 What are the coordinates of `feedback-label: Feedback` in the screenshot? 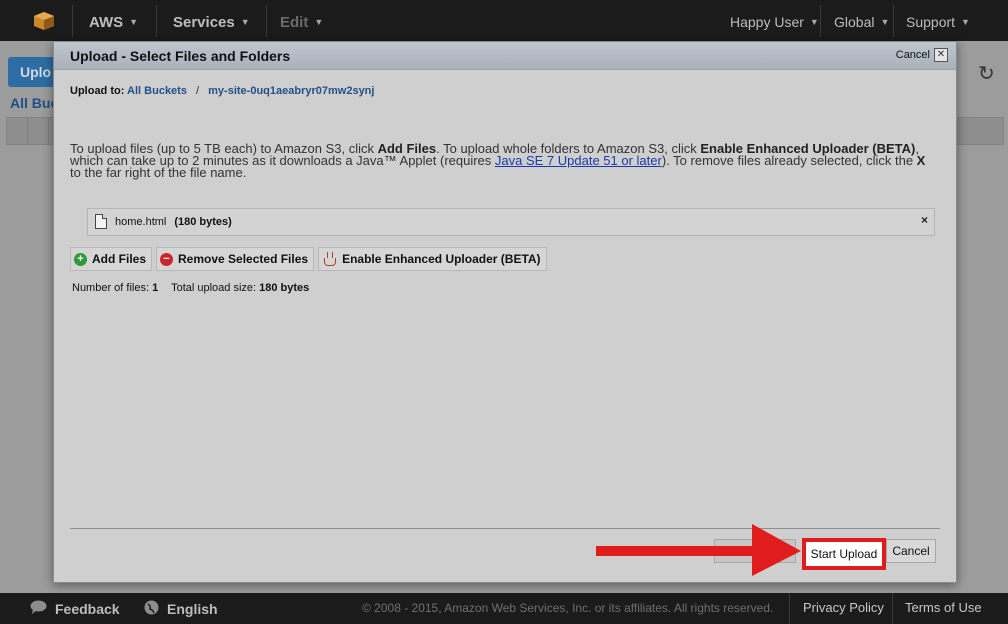 It's located at (87, 608).